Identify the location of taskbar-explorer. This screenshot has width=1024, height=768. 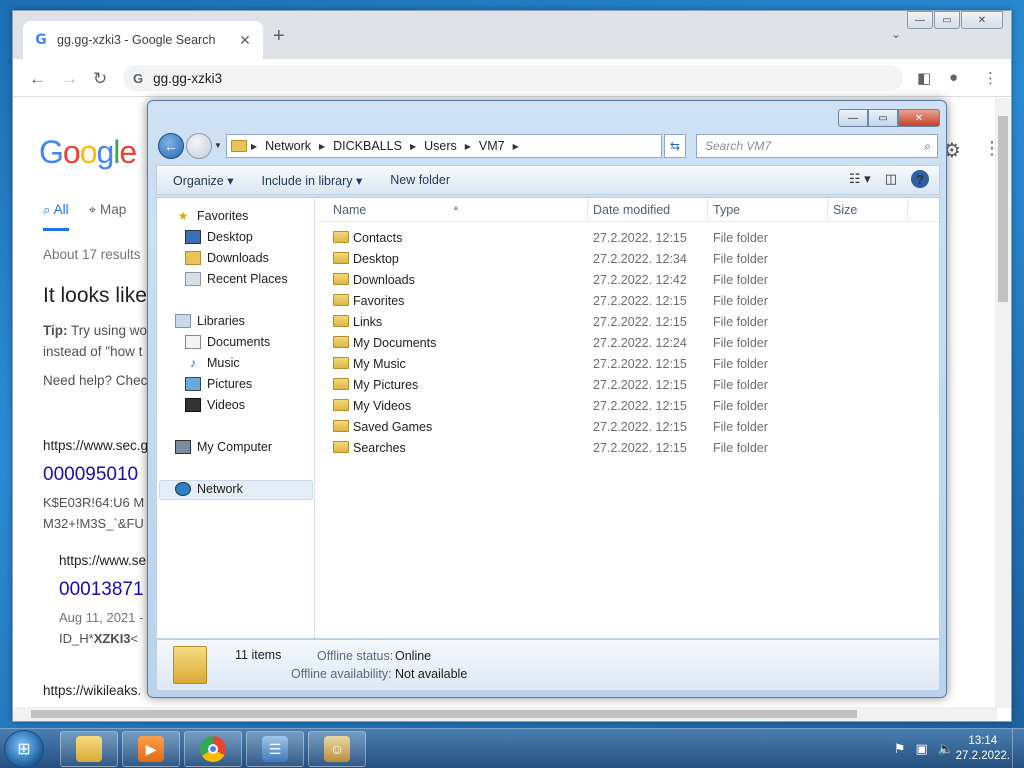
(89, 749).